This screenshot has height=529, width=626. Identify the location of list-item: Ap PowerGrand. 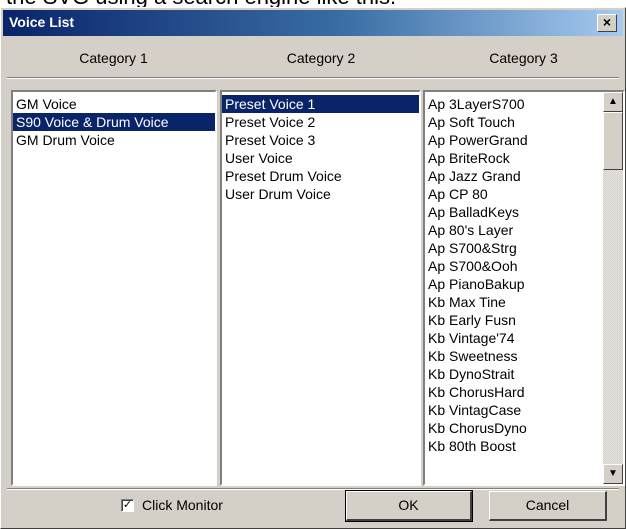
(524, 140).